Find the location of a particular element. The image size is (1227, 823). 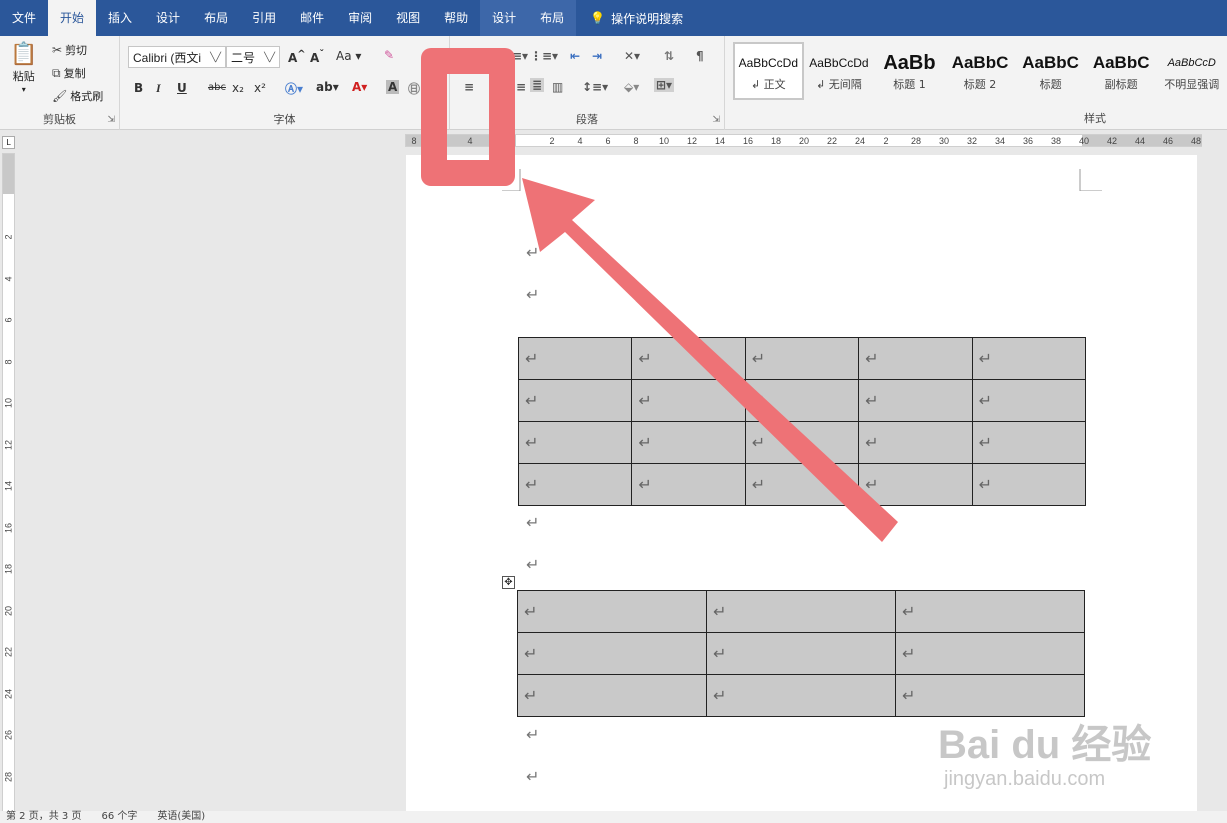

style-subtle-emphasis: AaBbCcD 不明显强调 is located at coordinates (1191, 71).